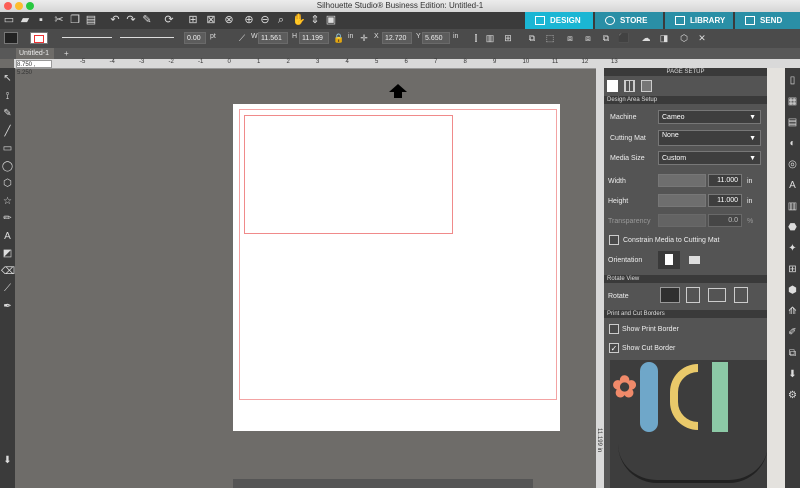 The width and height of the screenshot is (800, 488). What do you see at coordinates (693, 295) in the screenshot?
I see `rotate-90-button` at bounding box center [693, 295].